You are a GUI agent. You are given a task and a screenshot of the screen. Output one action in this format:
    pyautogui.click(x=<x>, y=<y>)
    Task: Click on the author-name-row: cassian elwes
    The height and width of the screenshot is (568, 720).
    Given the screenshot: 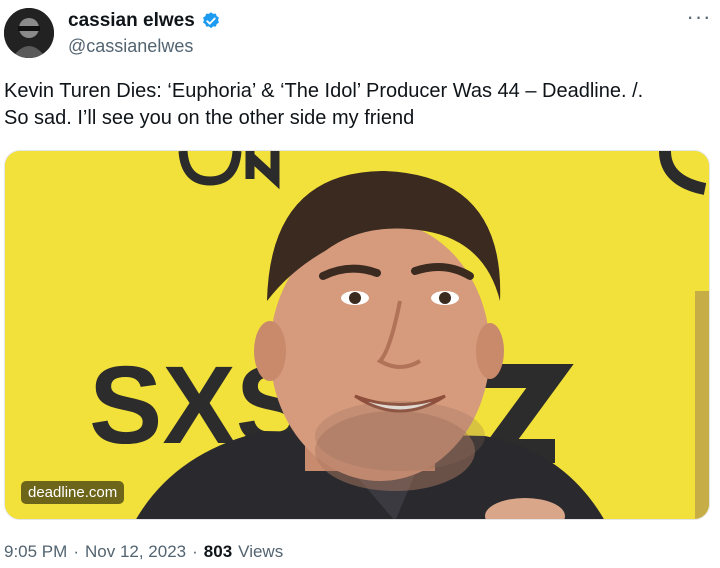 What is the action you would take?
    pyautogui.click(x=144, y=21)
    